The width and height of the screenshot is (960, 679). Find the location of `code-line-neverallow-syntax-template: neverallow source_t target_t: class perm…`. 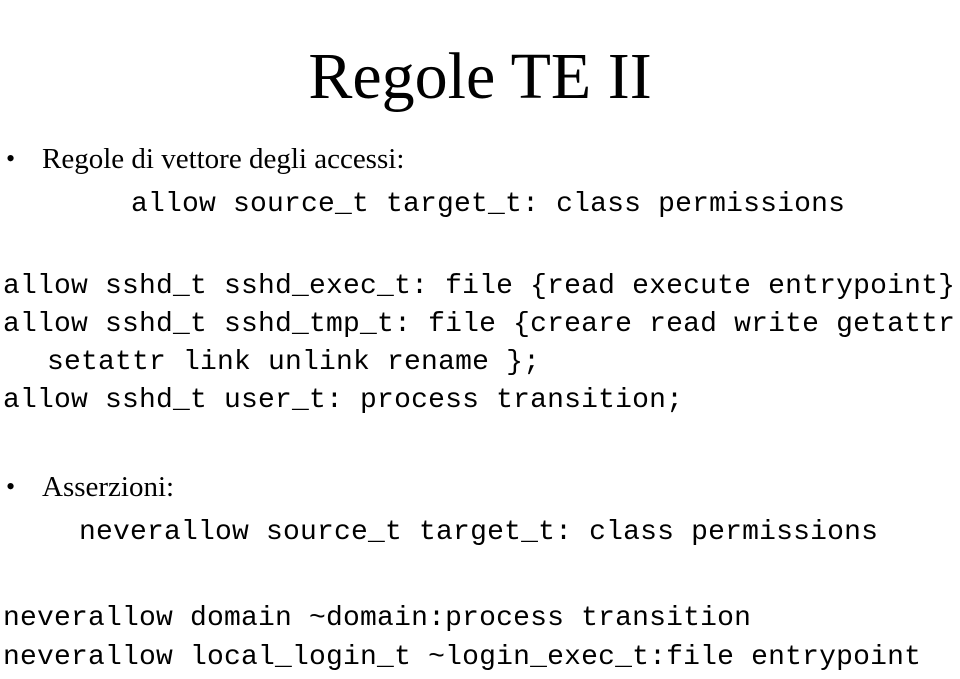

code-line-neverallow-syntax-template: neverallow source_t target_t: class perm… is located at coordinates (479, 532).